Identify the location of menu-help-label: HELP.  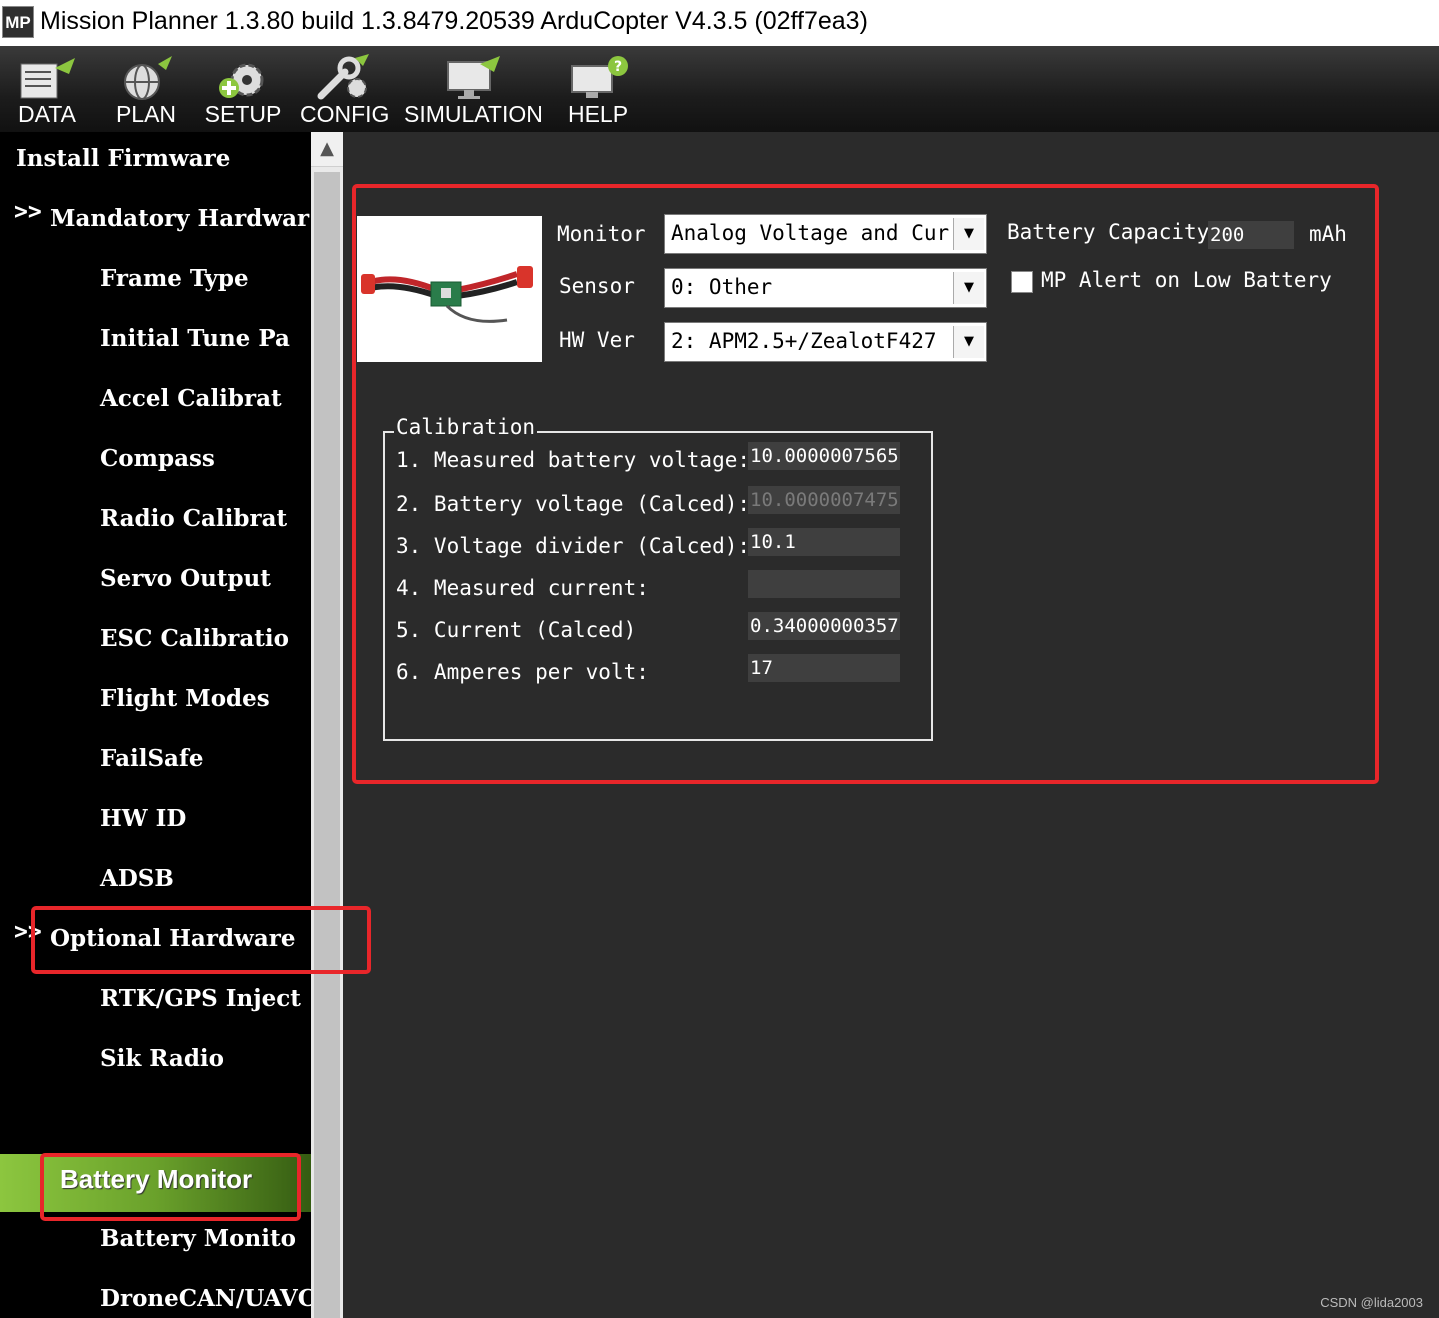
(598, 114).